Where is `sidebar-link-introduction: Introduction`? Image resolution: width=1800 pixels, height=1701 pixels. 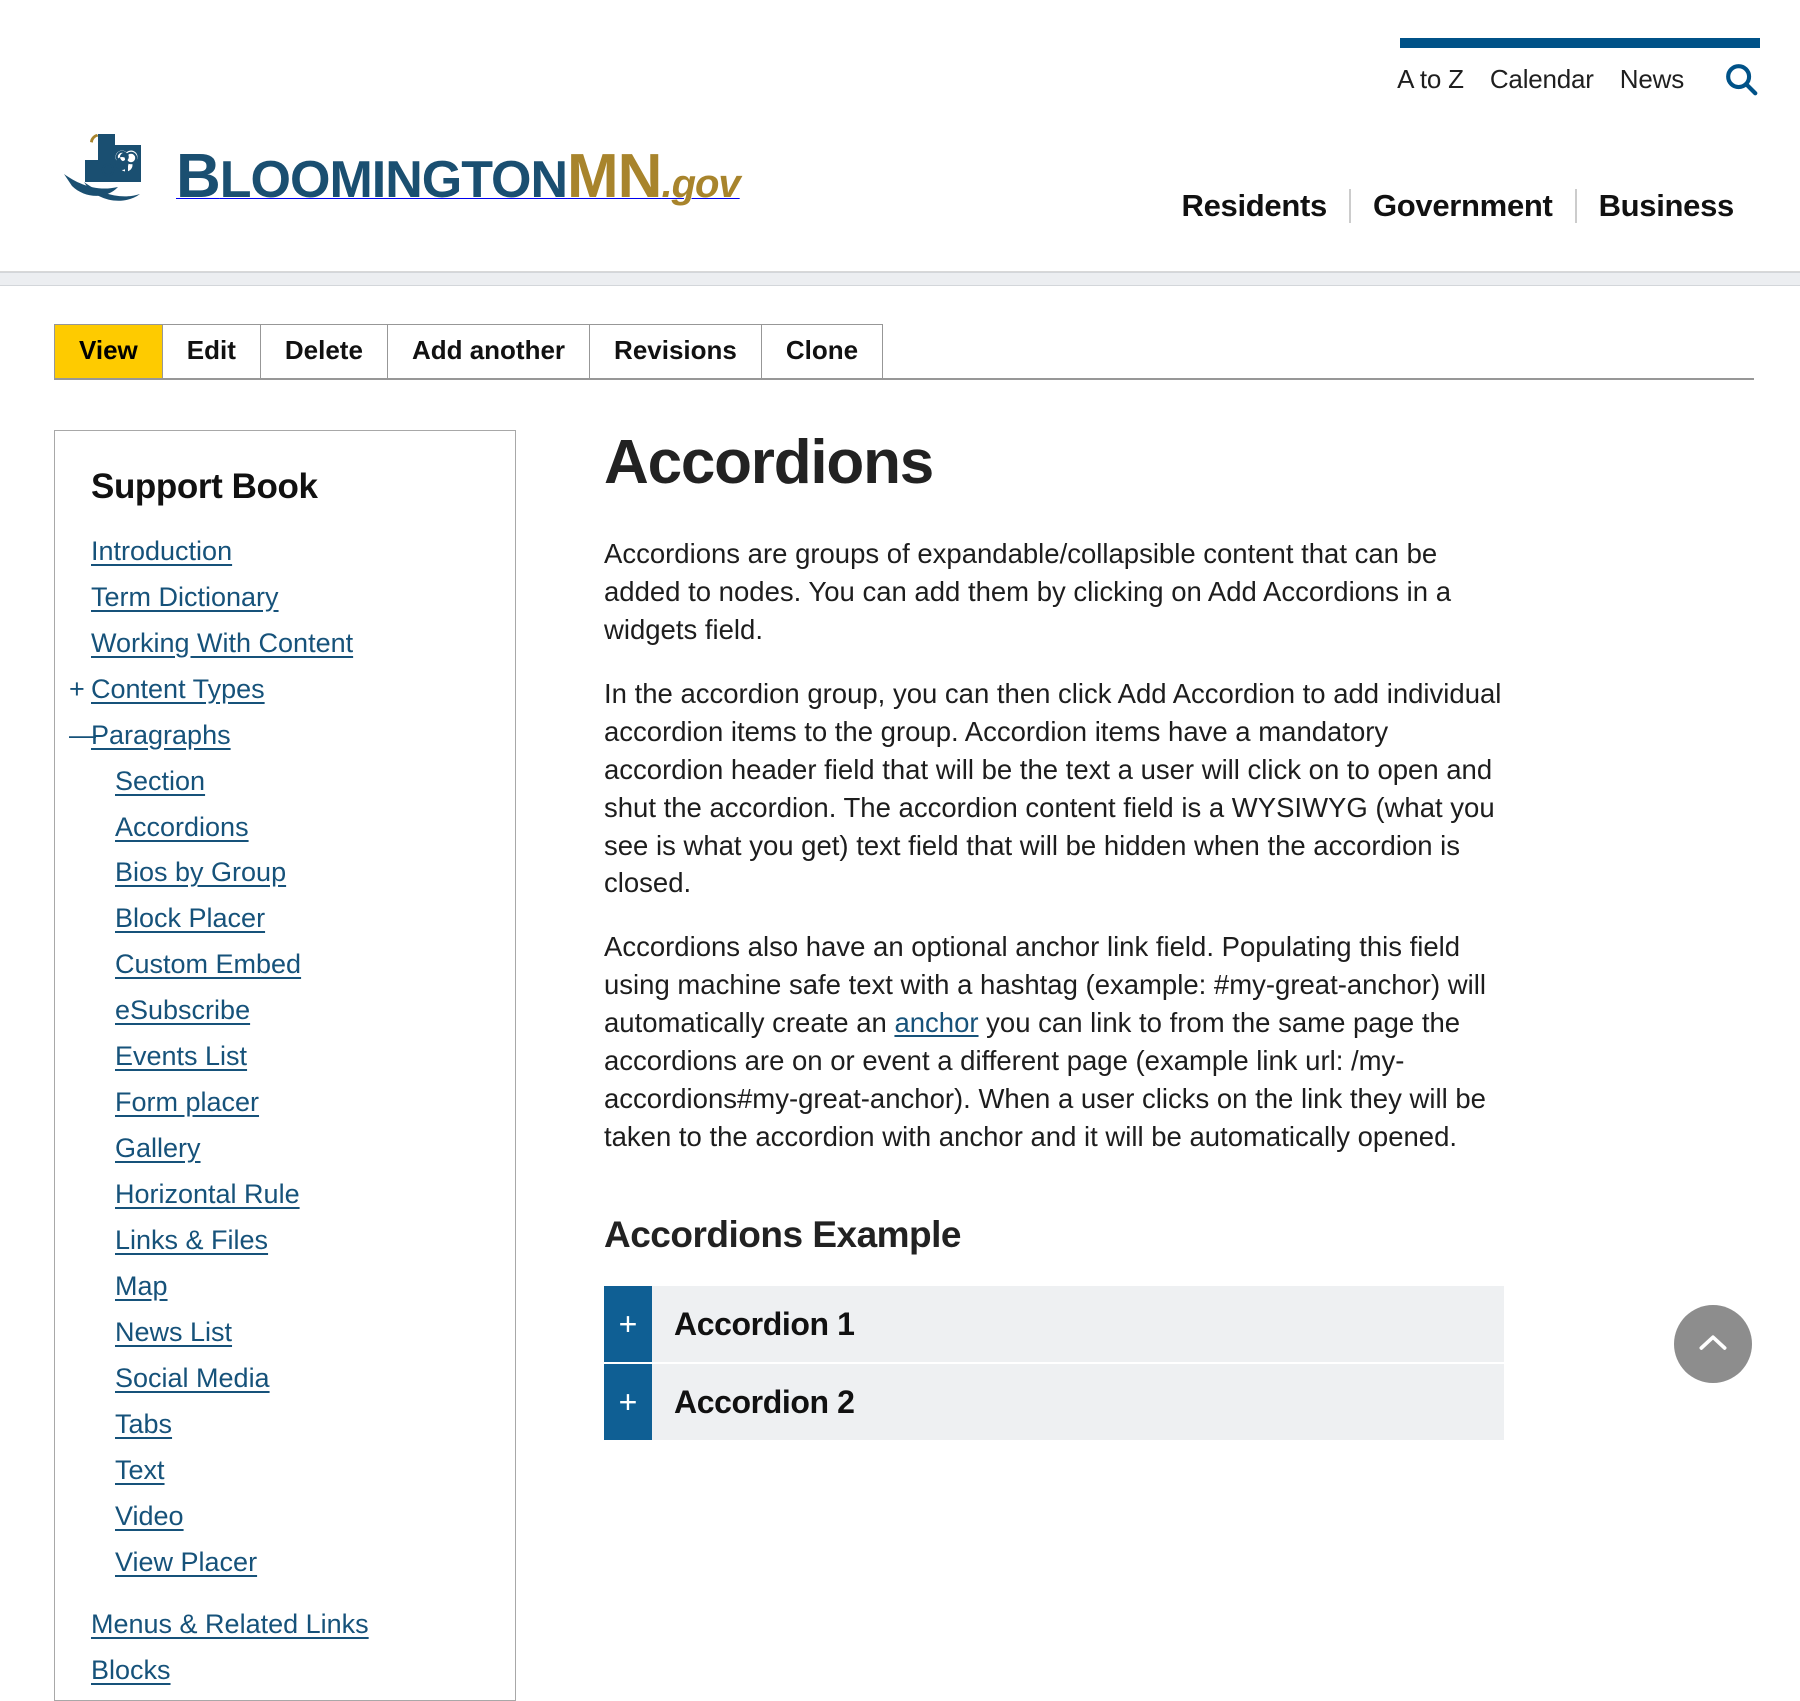 sidebar-link-introduction: Introduction is located at coordinates (161, 551).